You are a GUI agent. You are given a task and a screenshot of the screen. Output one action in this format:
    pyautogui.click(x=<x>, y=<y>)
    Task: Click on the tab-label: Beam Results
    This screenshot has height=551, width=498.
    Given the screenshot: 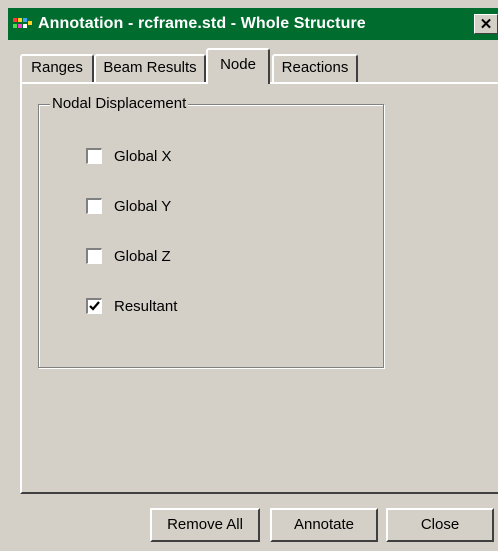 What is the action you would take?
    pyautogui.click(x=150, y=67)
    